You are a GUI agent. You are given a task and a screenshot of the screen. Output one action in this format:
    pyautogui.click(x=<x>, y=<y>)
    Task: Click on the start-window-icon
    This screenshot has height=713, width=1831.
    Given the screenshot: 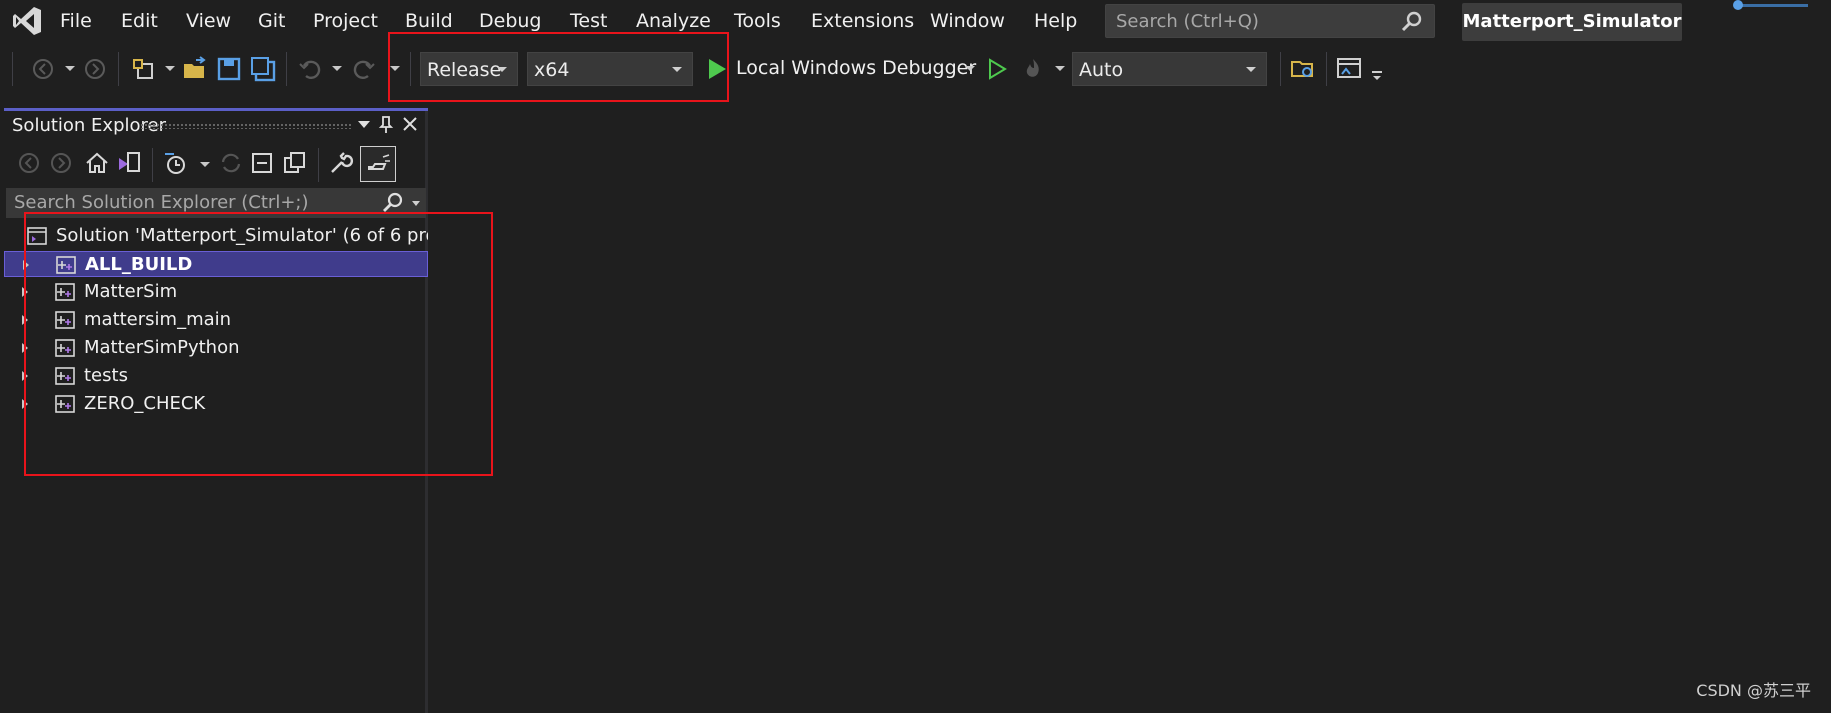 What is the action you would take?
    pyautogui.click(x=1349, y=69)
    